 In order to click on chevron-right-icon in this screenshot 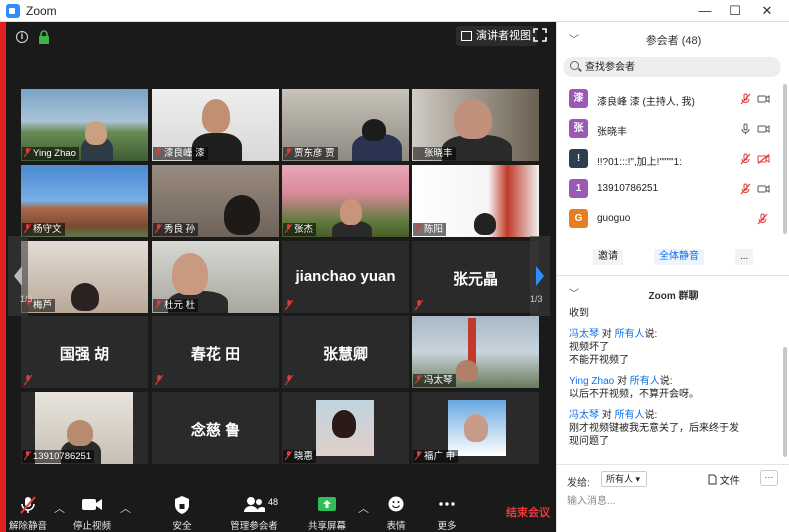, I will do `click(540, 276)`.